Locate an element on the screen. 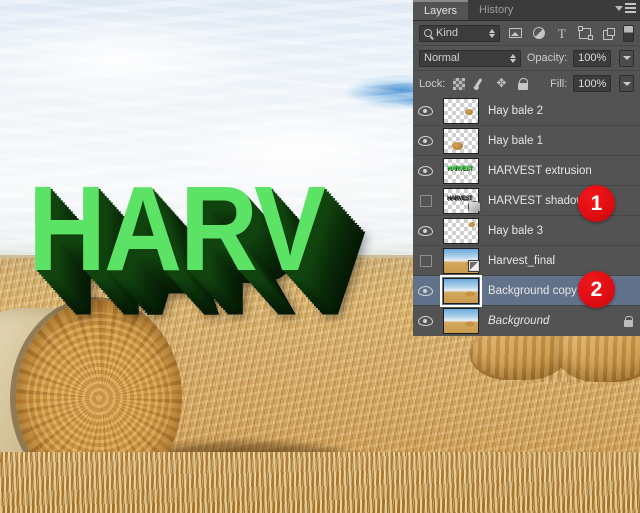 The image size is (640, 513). filter-toggle-icon is located at coordinates (628, 33).